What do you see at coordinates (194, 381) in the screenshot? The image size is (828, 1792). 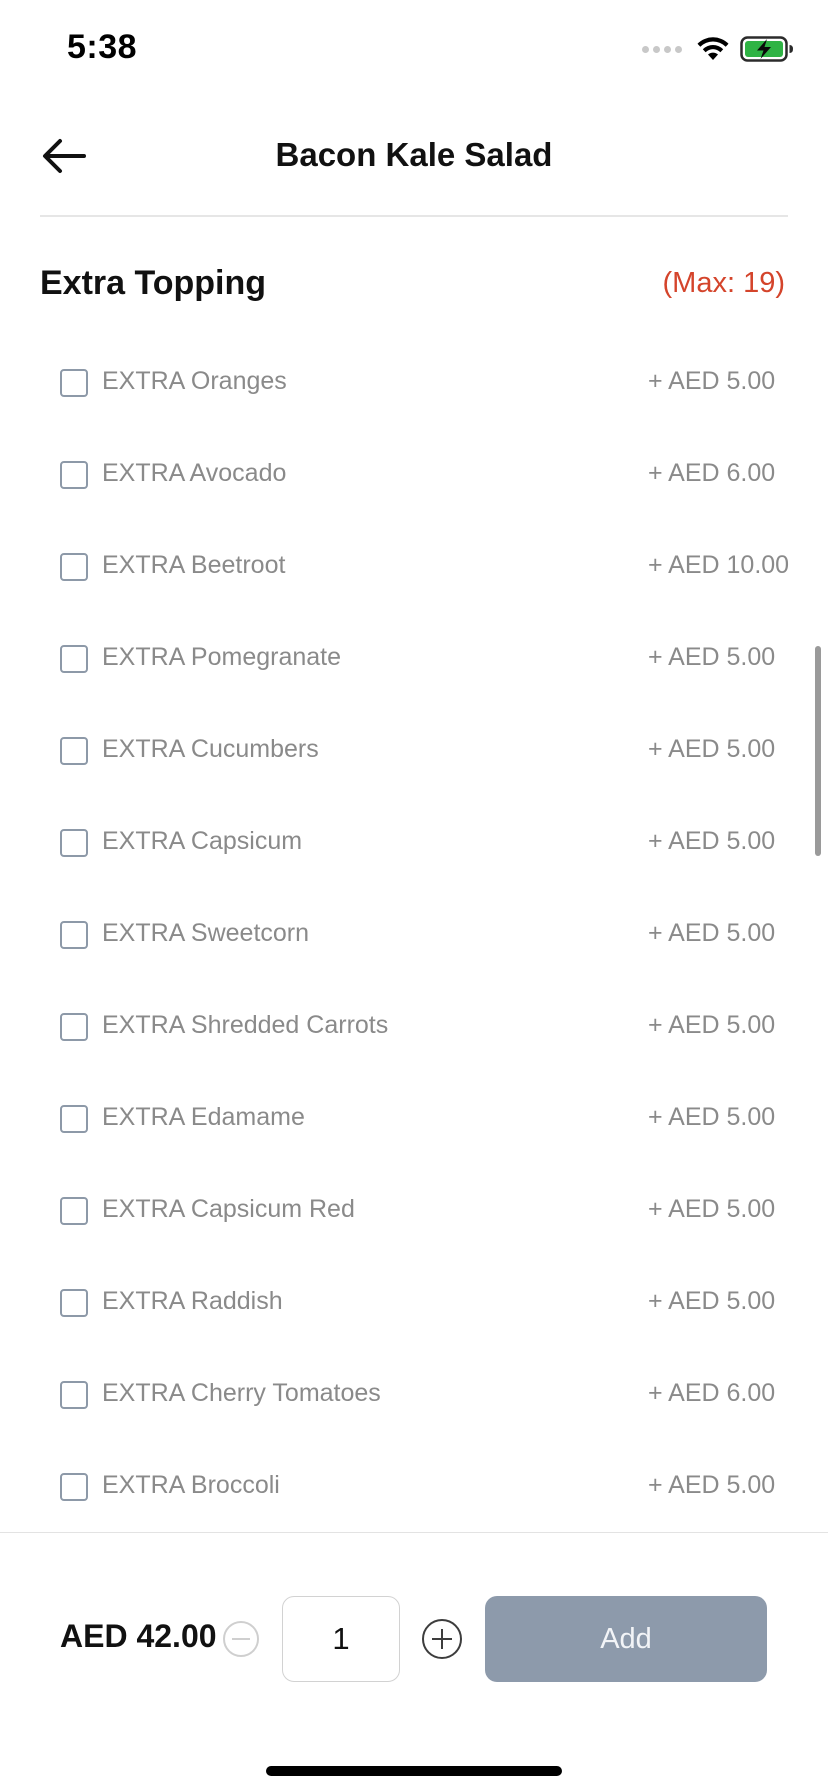 I see `option-label: EXTRA Oranges` at bounding box center [194, 381].